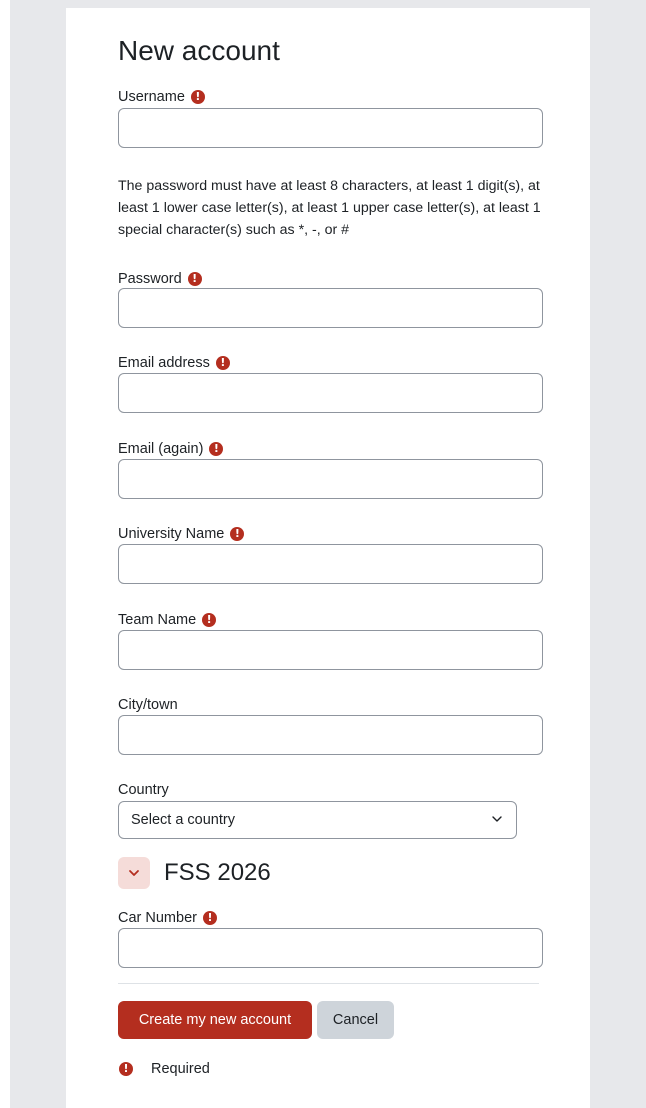 This screenshot has height=1108, width=646. Describe the element at coordinates (330, 393) in the screenshot. I see `email-input` at that location.